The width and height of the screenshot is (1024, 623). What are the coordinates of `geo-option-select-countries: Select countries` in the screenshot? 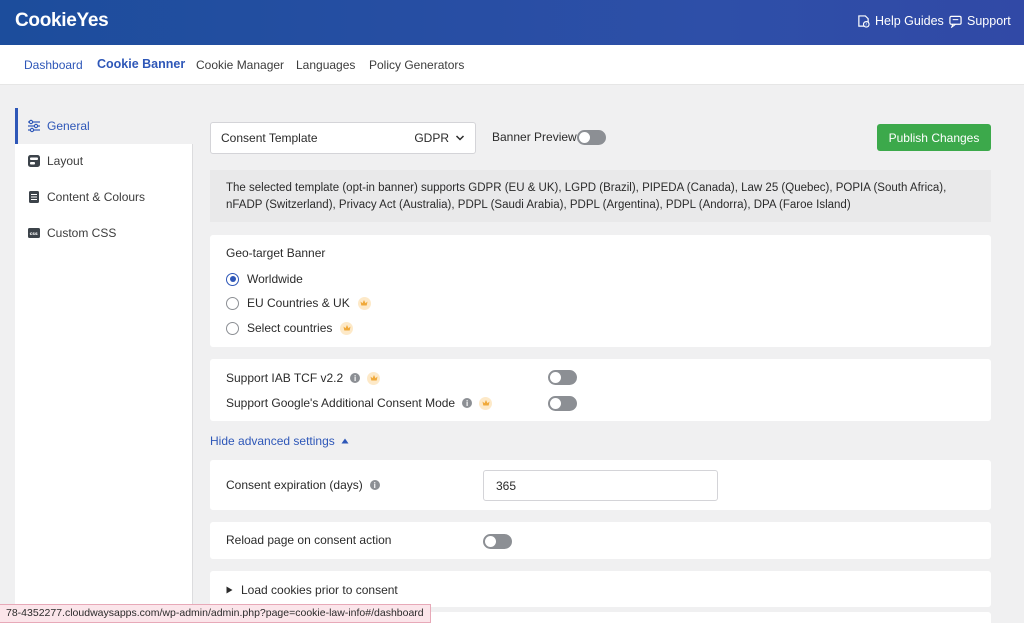 It's located at (290, 328).